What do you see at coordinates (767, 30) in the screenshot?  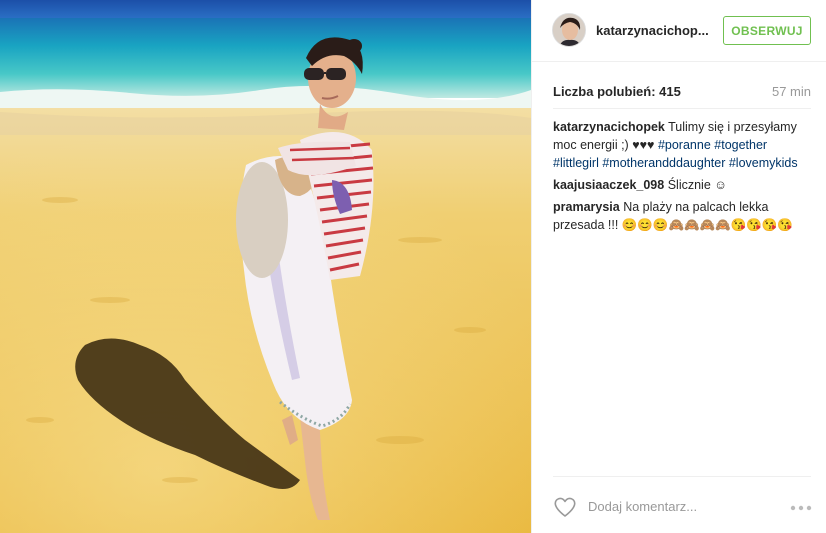 I see `follow-button: OBSERWUJ` at bounding box center [767, 30].